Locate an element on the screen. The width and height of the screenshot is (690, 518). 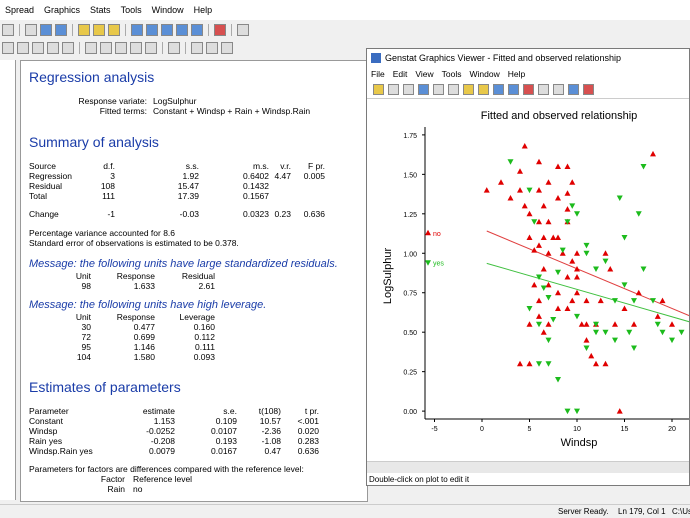
zoom-icon is located at coordinates (498, 89).